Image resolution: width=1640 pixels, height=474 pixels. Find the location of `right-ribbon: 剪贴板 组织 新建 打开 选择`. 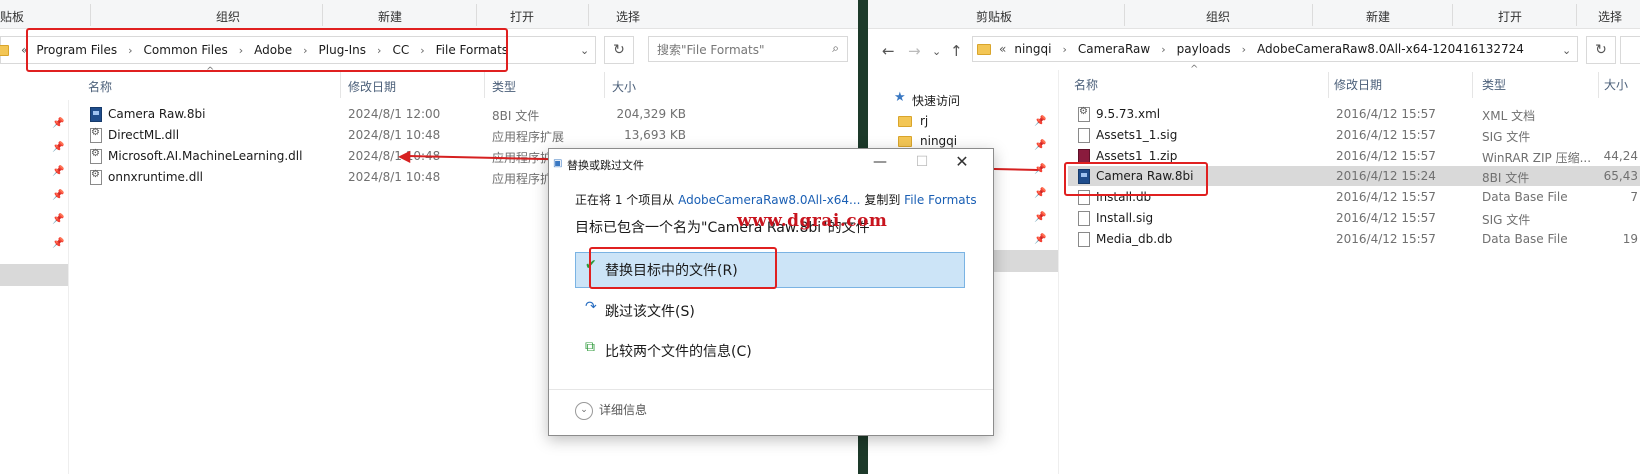

right-ribbon: 剪贴板 组织 新建 打开 选择 is located at coordinates (1254, 14).